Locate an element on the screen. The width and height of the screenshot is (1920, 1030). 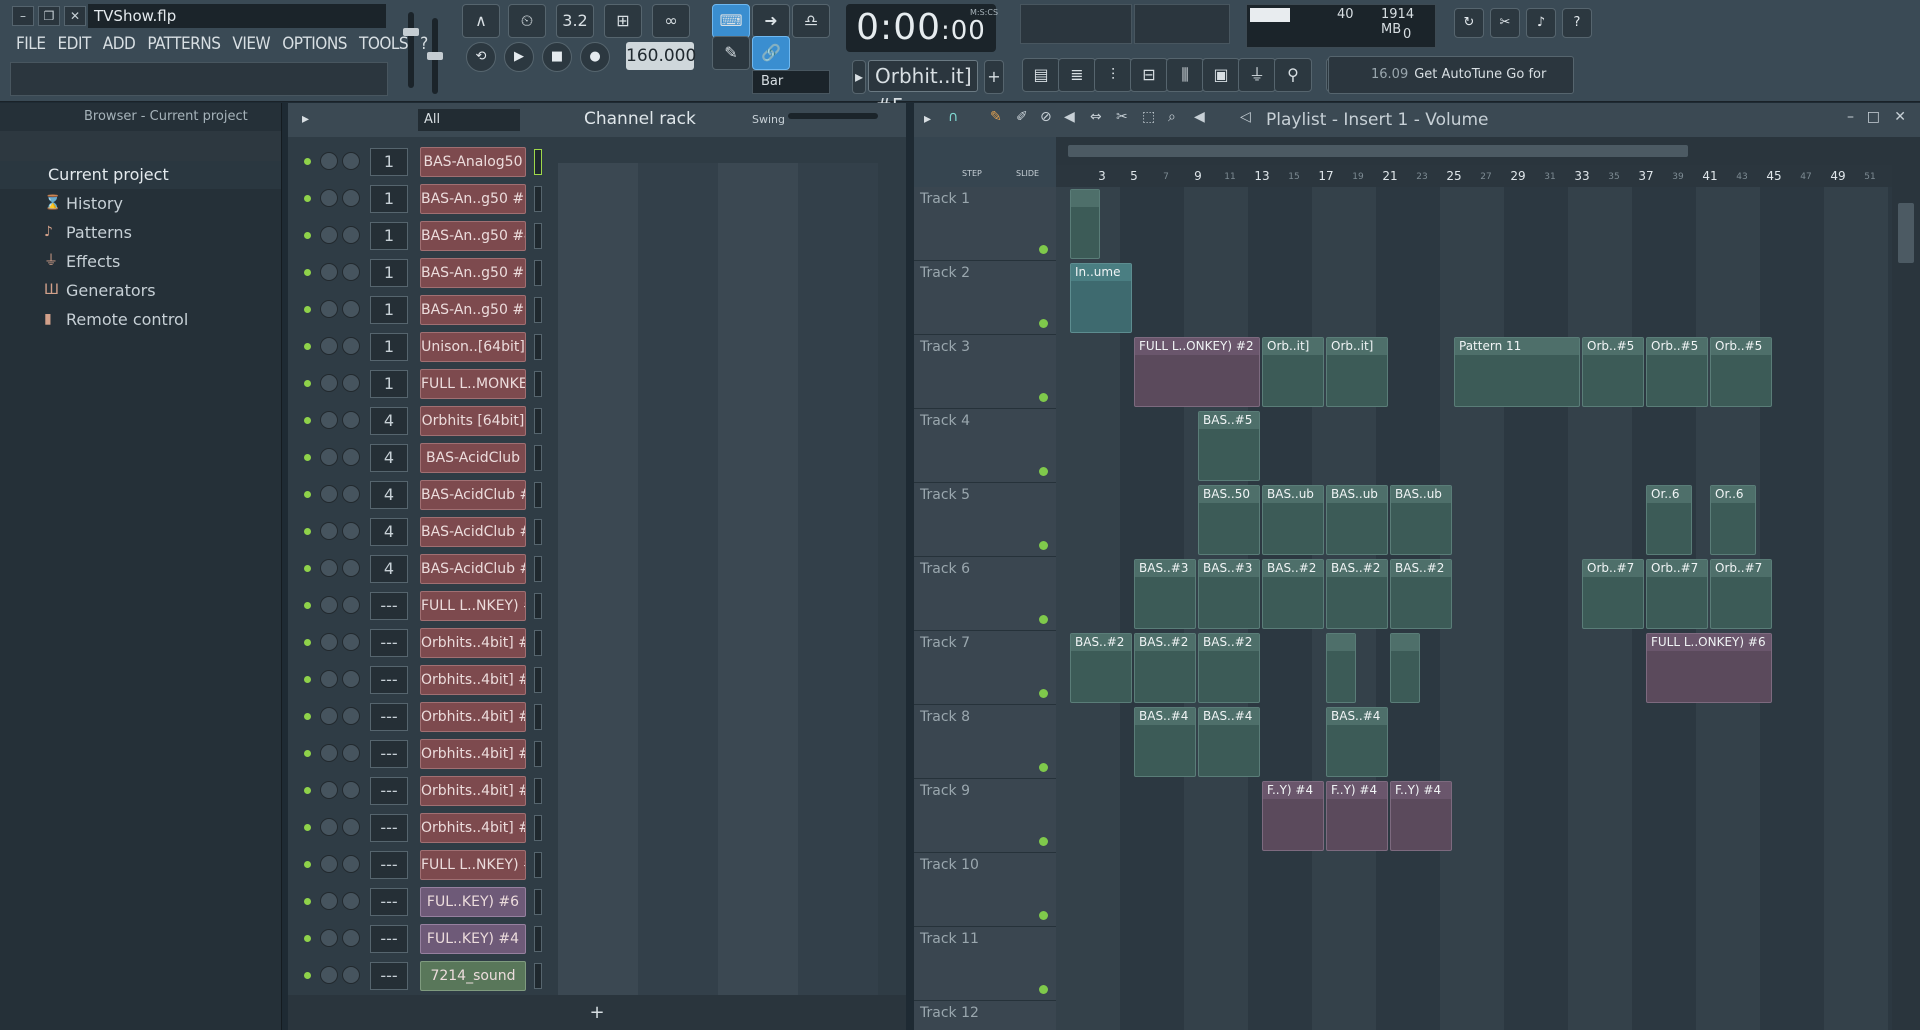
piano-roll-icon: ⫶ is located at coordinates (1113, 75).